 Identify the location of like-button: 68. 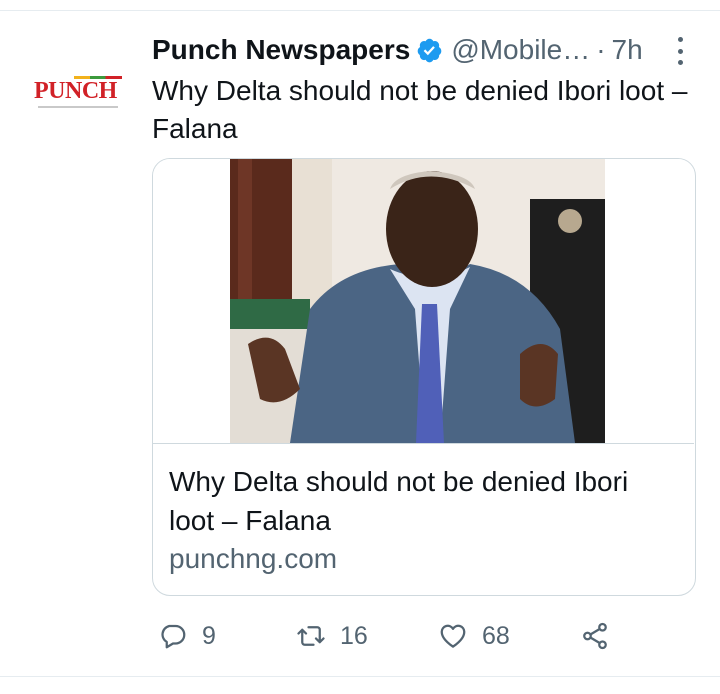
(474, 636).